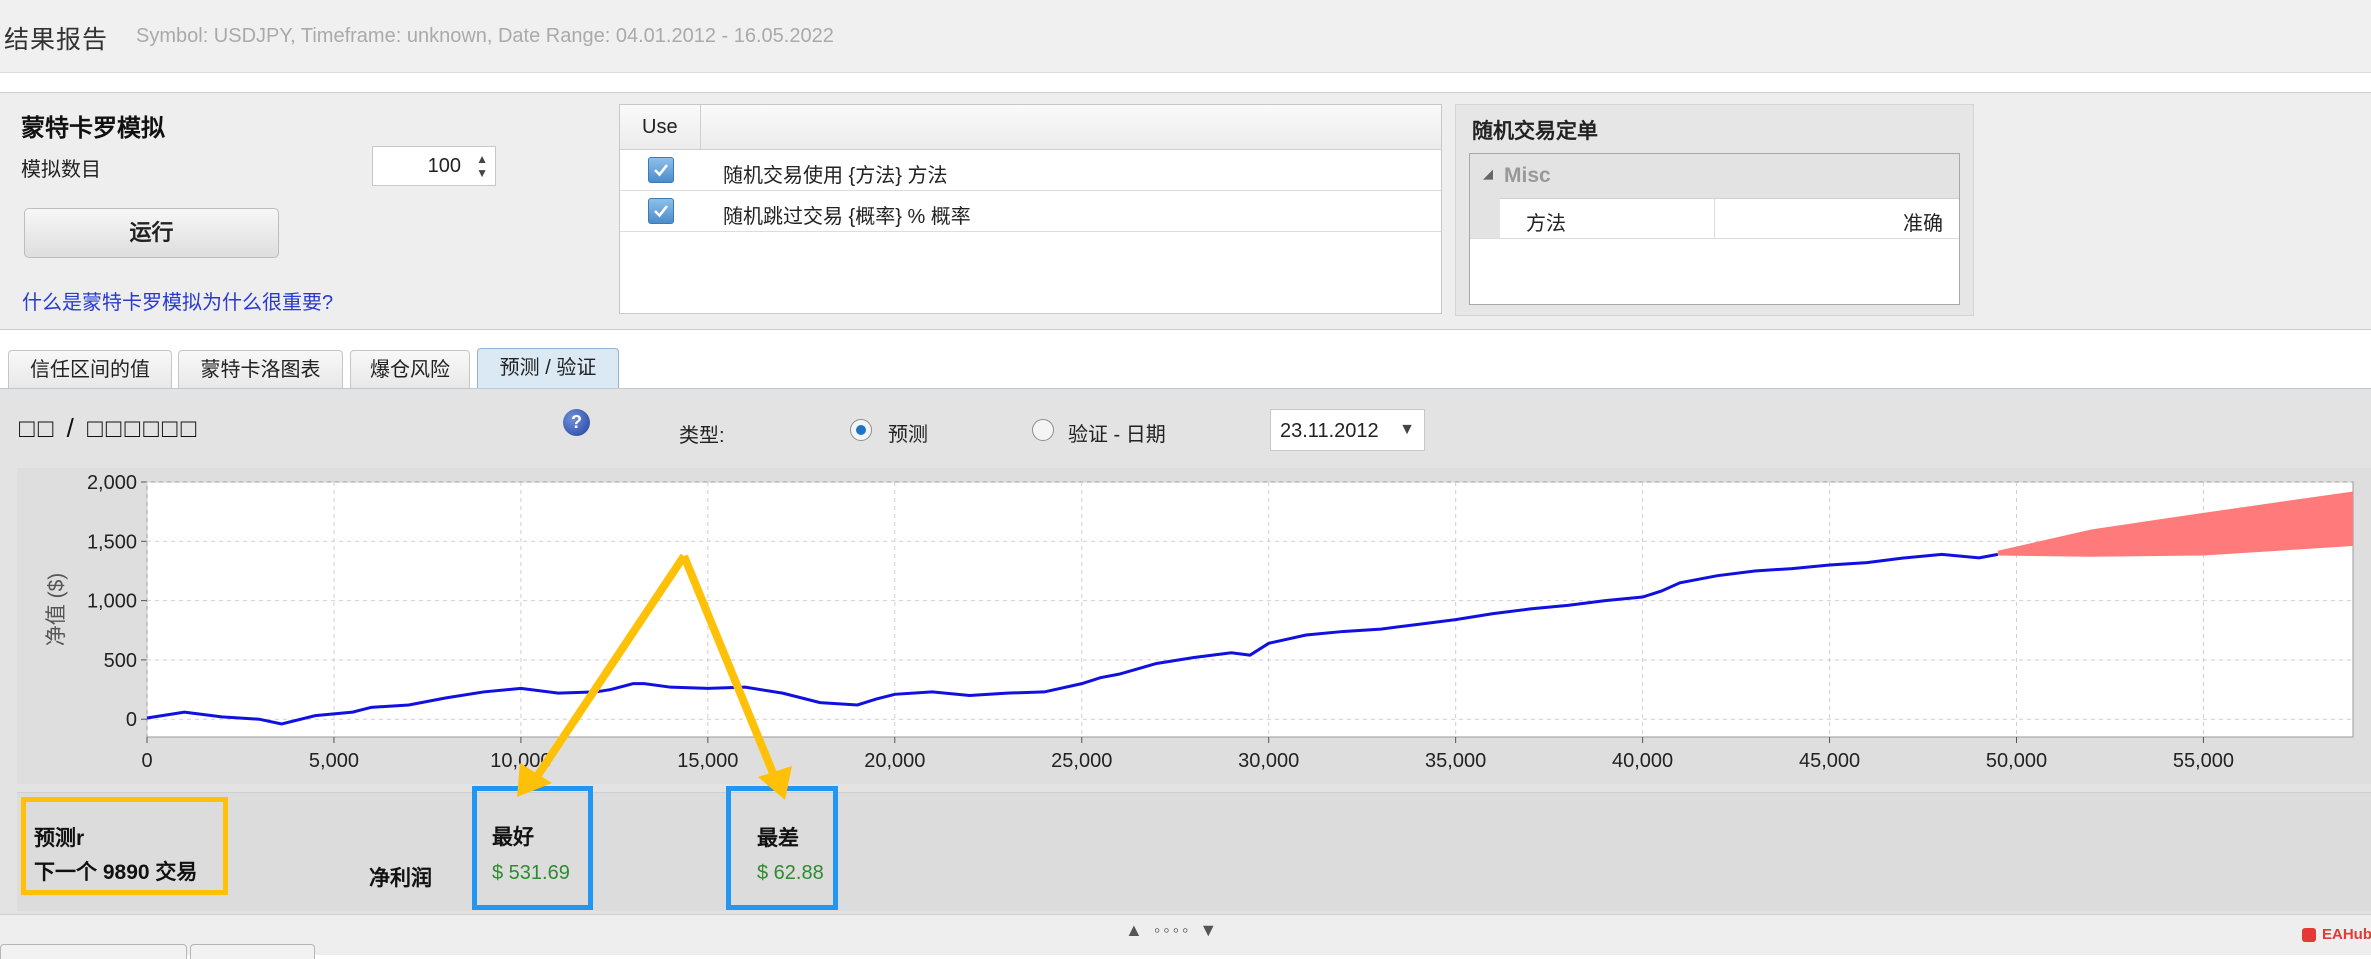  Describe the element at coordinates (146, 761) in the screenshot. I see `x-tick-label: 0` at that location.